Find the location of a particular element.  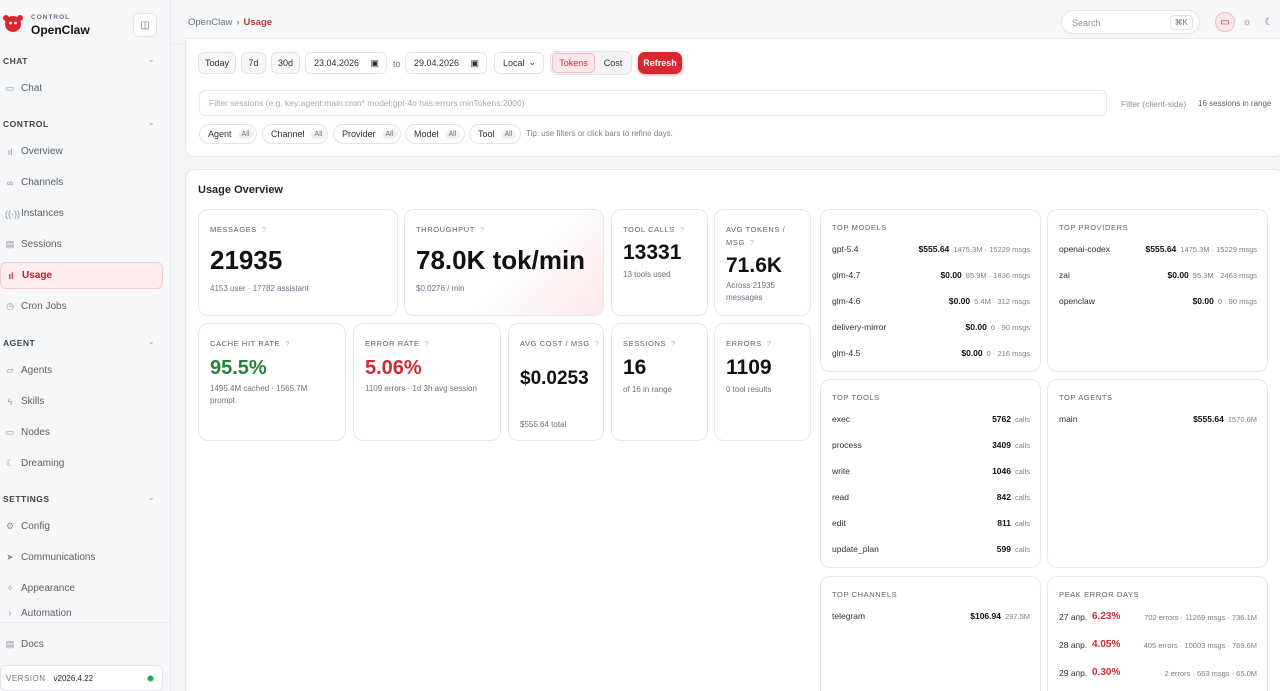

sidebar-item-label: Cron Jobs is located at coordinates (44, 306).